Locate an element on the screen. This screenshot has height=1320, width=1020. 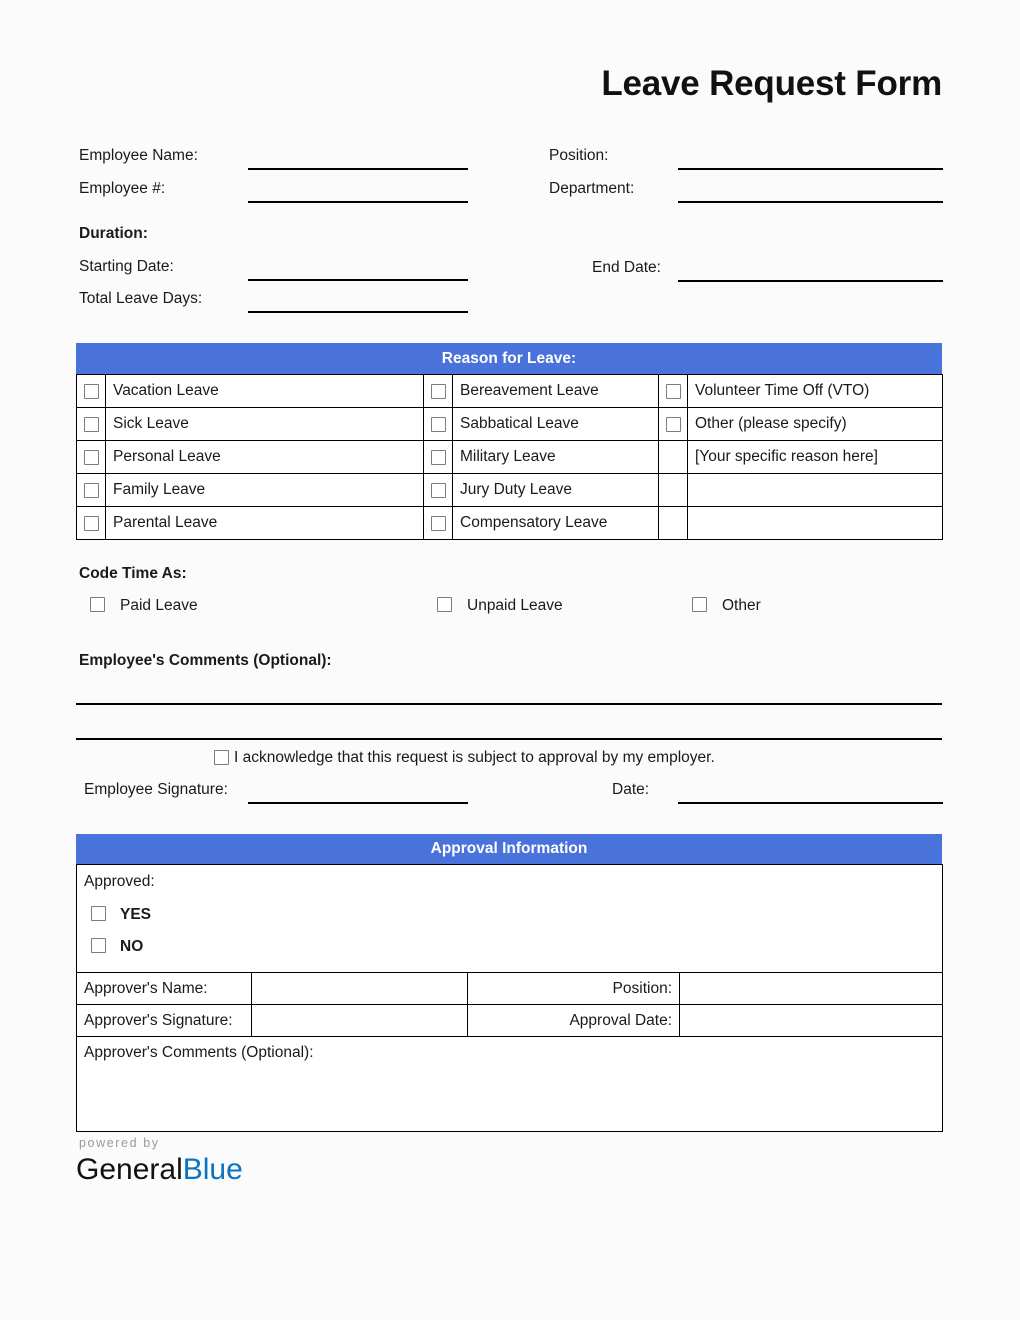
reason-label-sick-leave: Sick Leave is located at coordinates (264, 424).